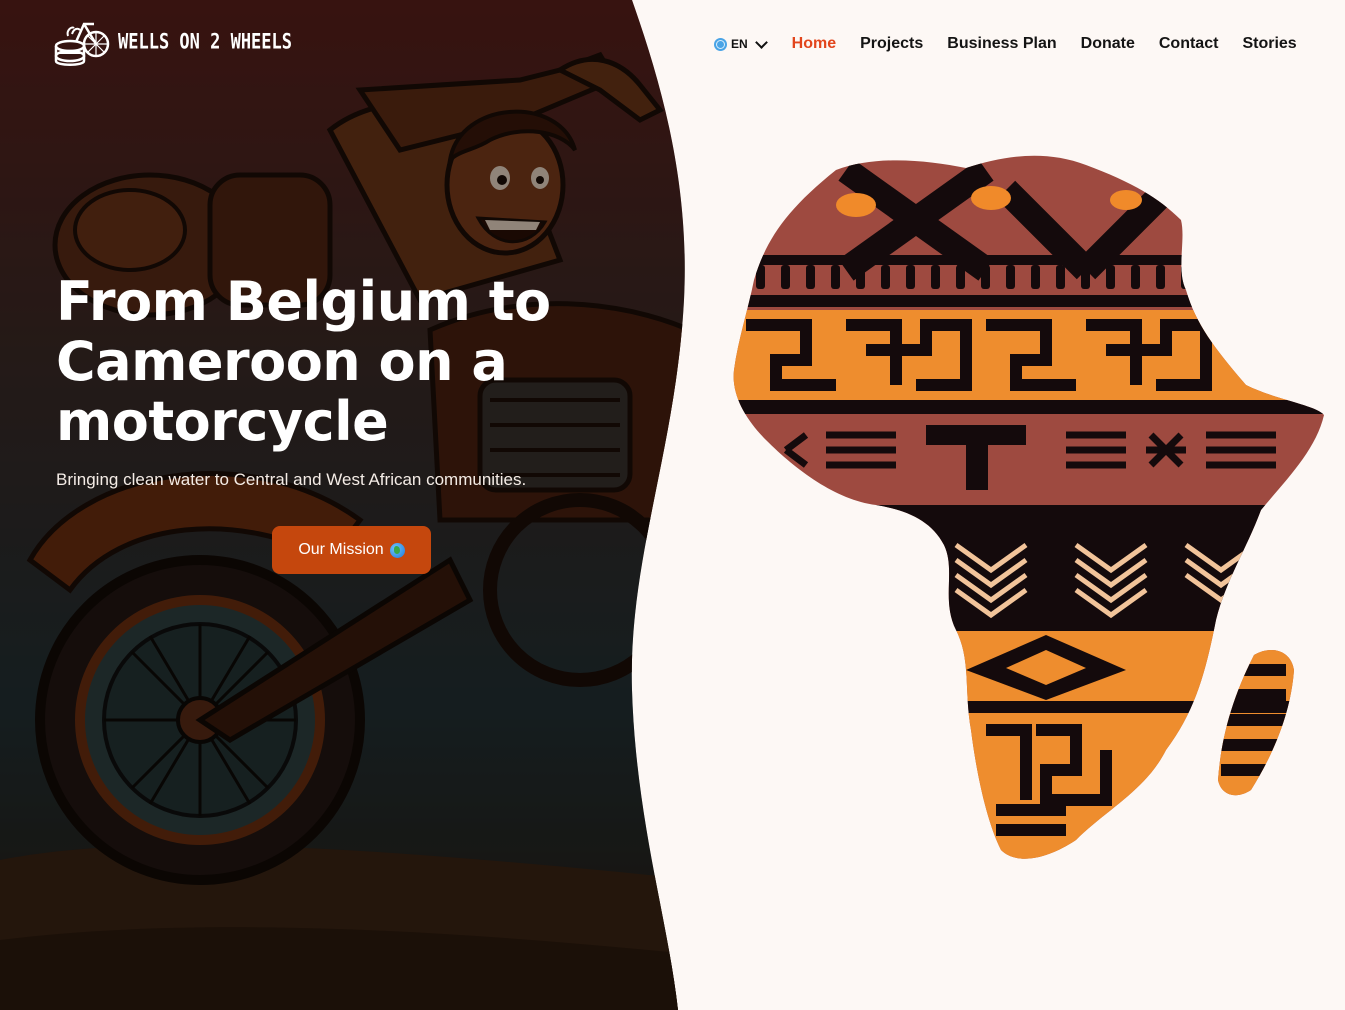  I want to click on hero-headline: From Belgium to Cameroon on a motorcycle, so click(303, 361).